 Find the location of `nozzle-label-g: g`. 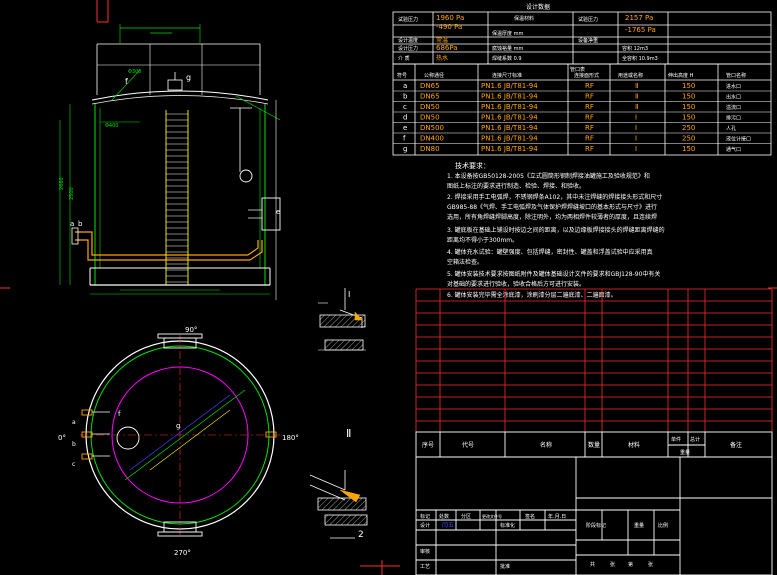

nozzle-label-g: g is located at coordinates (188, 77).